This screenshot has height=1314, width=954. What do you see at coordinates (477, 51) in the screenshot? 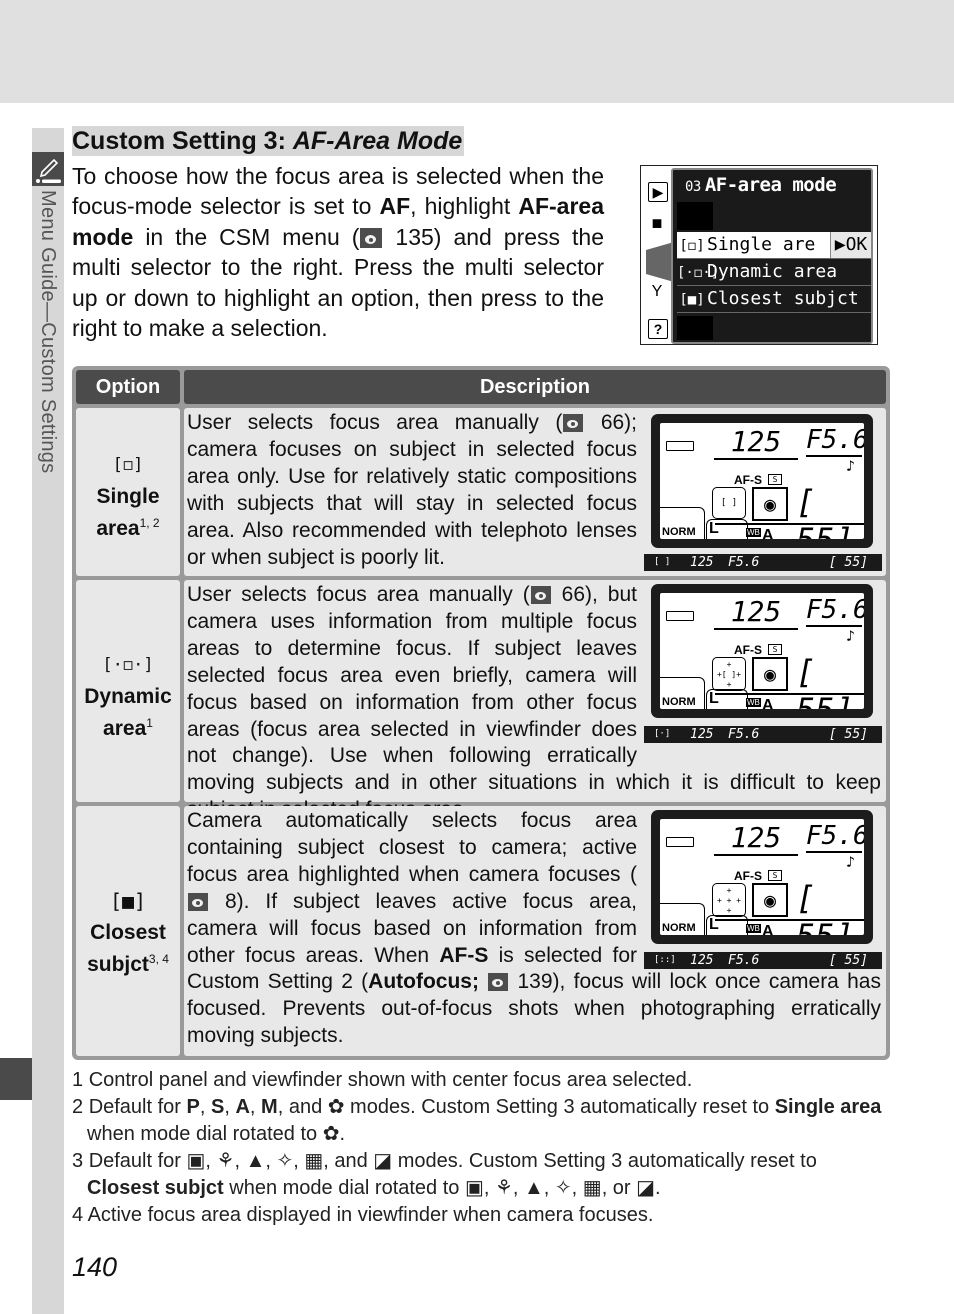
I see `top-margin-band` at bounding box center [477, 51].